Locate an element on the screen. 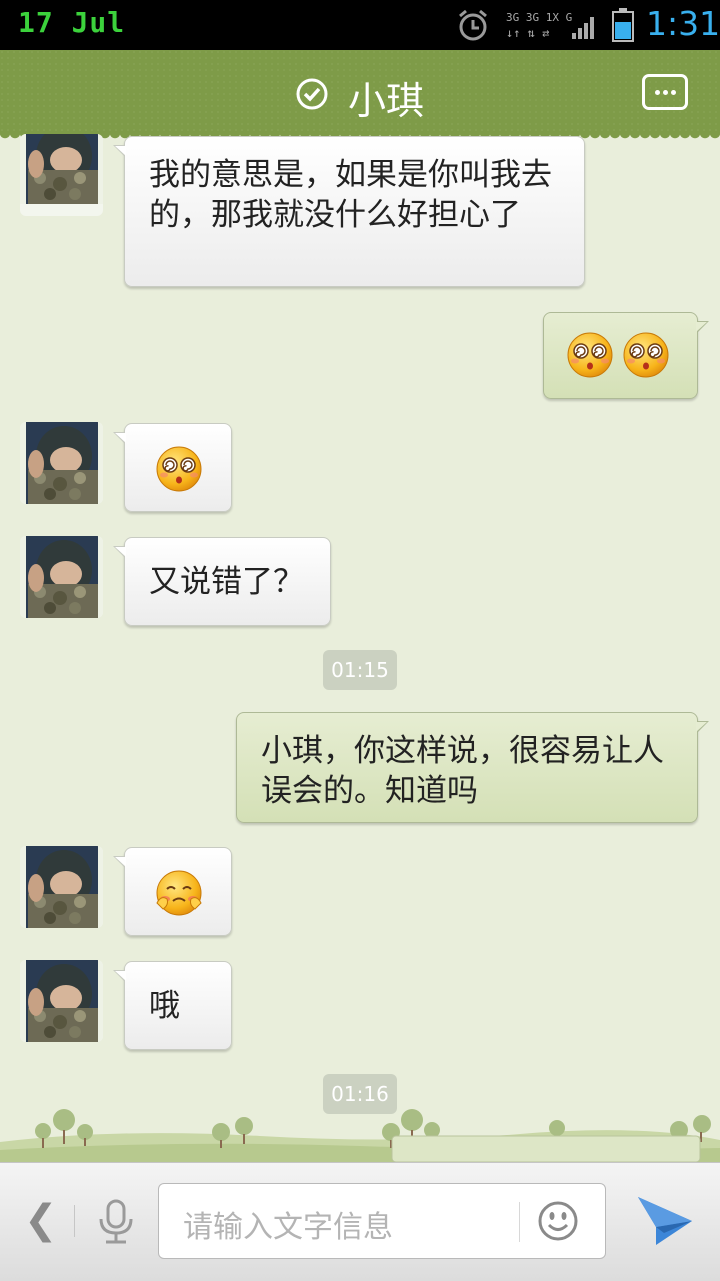  send-icon is located at coordinates (665, 1221).